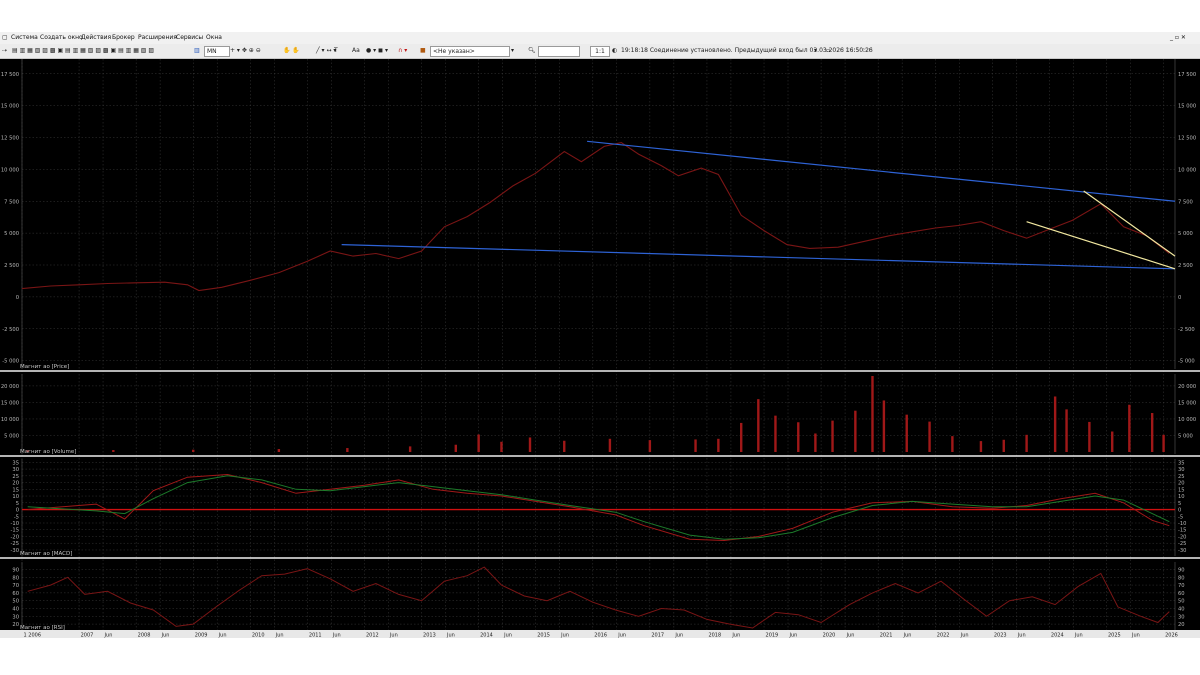  I want to click on menu-item-new-window: Создать окно, so click(61, 37).